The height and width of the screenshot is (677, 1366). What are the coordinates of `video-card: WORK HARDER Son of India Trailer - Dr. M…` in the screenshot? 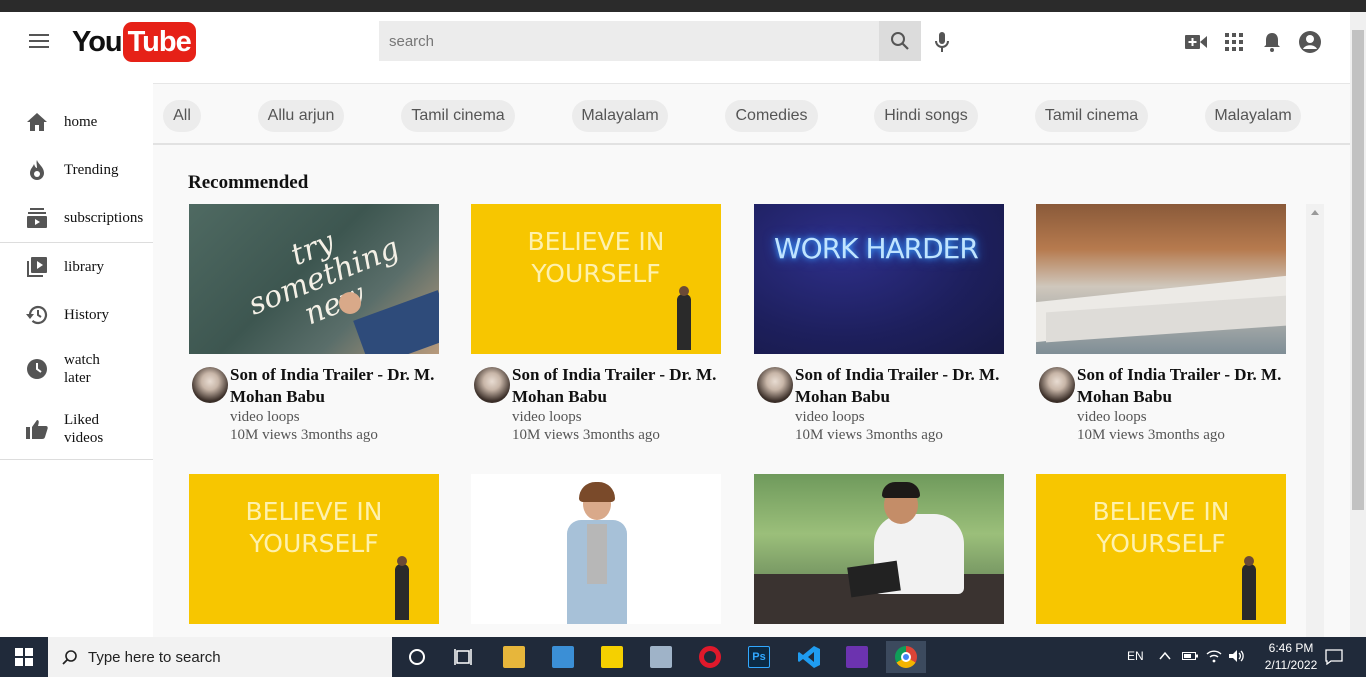 It's located at (879, 326).